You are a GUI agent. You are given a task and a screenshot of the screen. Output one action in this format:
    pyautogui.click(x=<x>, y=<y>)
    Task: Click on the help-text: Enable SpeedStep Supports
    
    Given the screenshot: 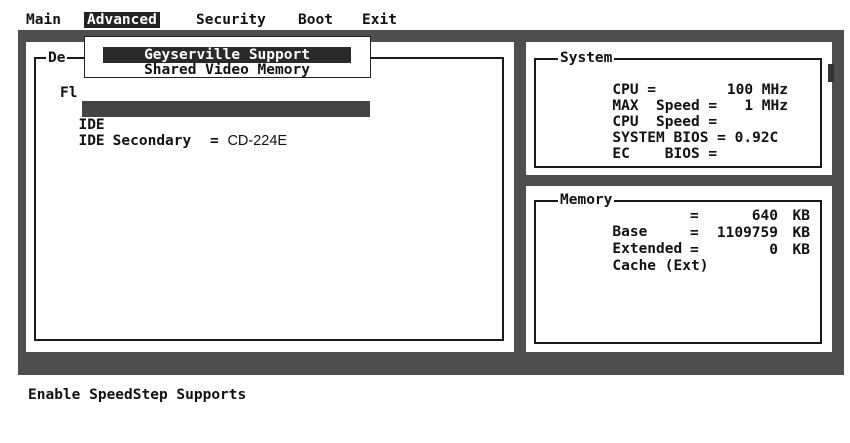 What is the action you would take?
    pyautogui.click(x=137, y=395)
    